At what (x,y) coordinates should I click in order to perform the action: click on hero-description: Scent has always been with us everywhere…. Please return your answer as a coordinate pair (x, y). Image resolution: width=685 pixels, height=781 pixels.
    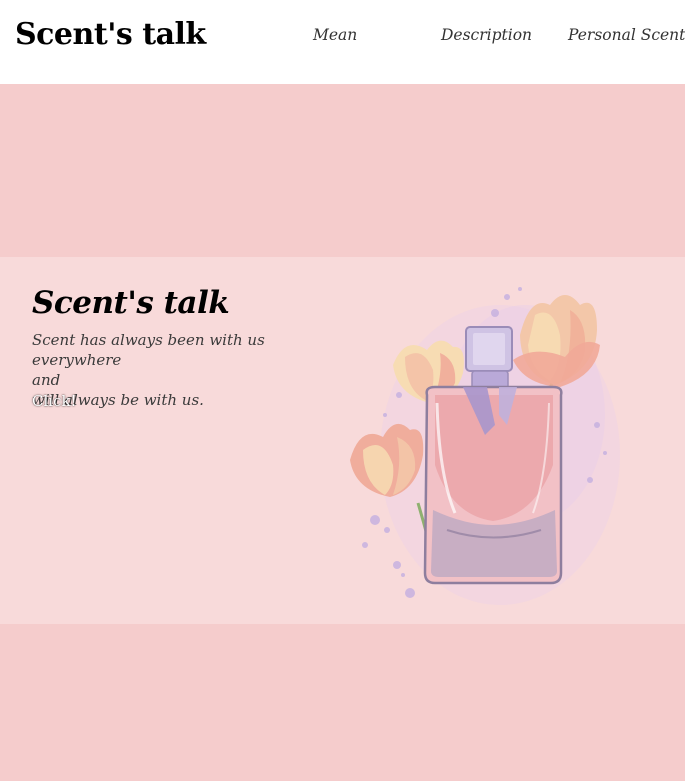
    Looking at the image, I should click on (192, 370).